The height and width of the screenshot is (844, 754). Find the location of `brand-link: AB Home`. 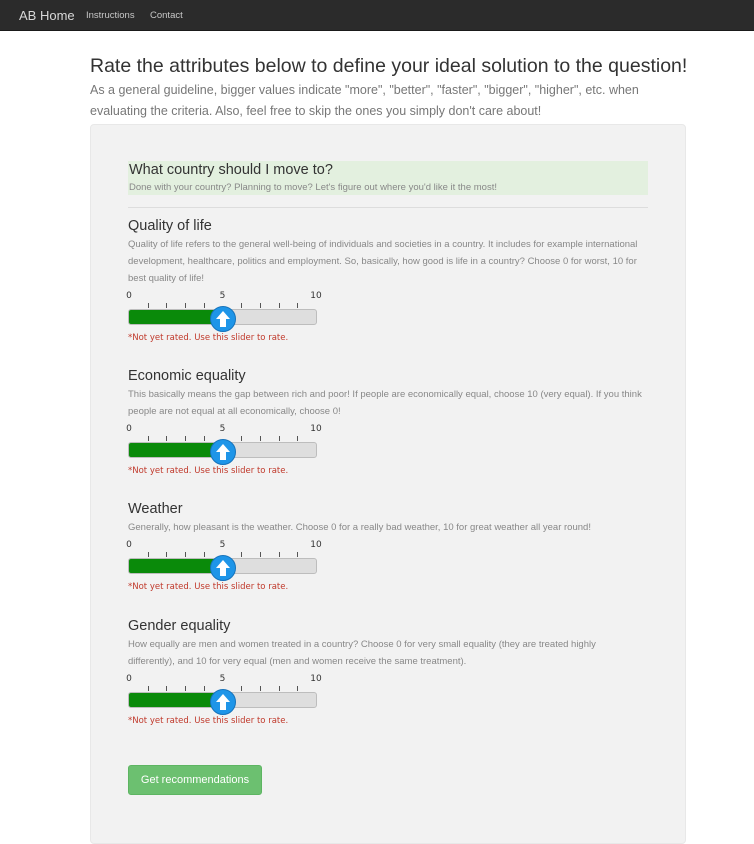

brand-link: AB Home is located at coordinates (47, 15).